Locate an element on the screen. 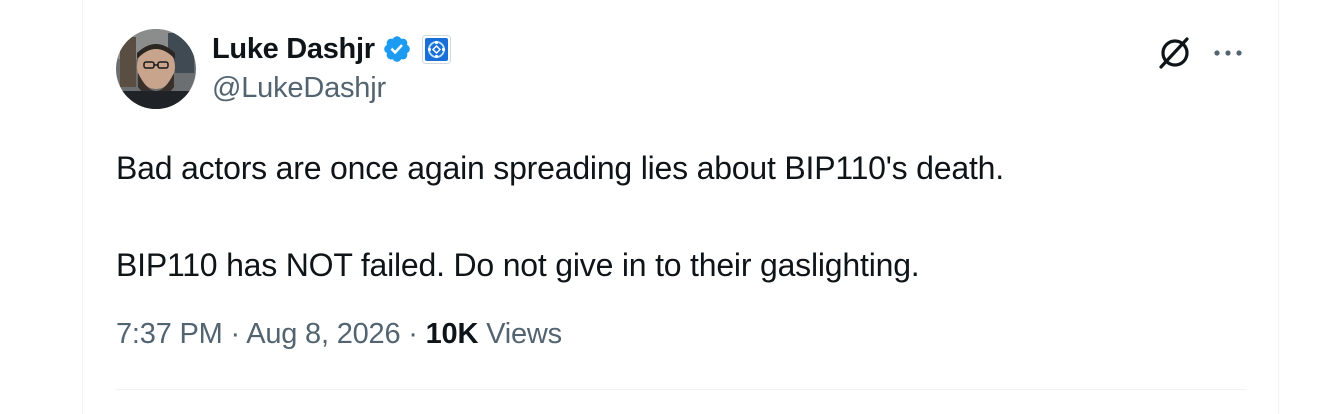 This screenshot has height=414, width=1340. verified-badge-icon is located at coordinates (397, 49).